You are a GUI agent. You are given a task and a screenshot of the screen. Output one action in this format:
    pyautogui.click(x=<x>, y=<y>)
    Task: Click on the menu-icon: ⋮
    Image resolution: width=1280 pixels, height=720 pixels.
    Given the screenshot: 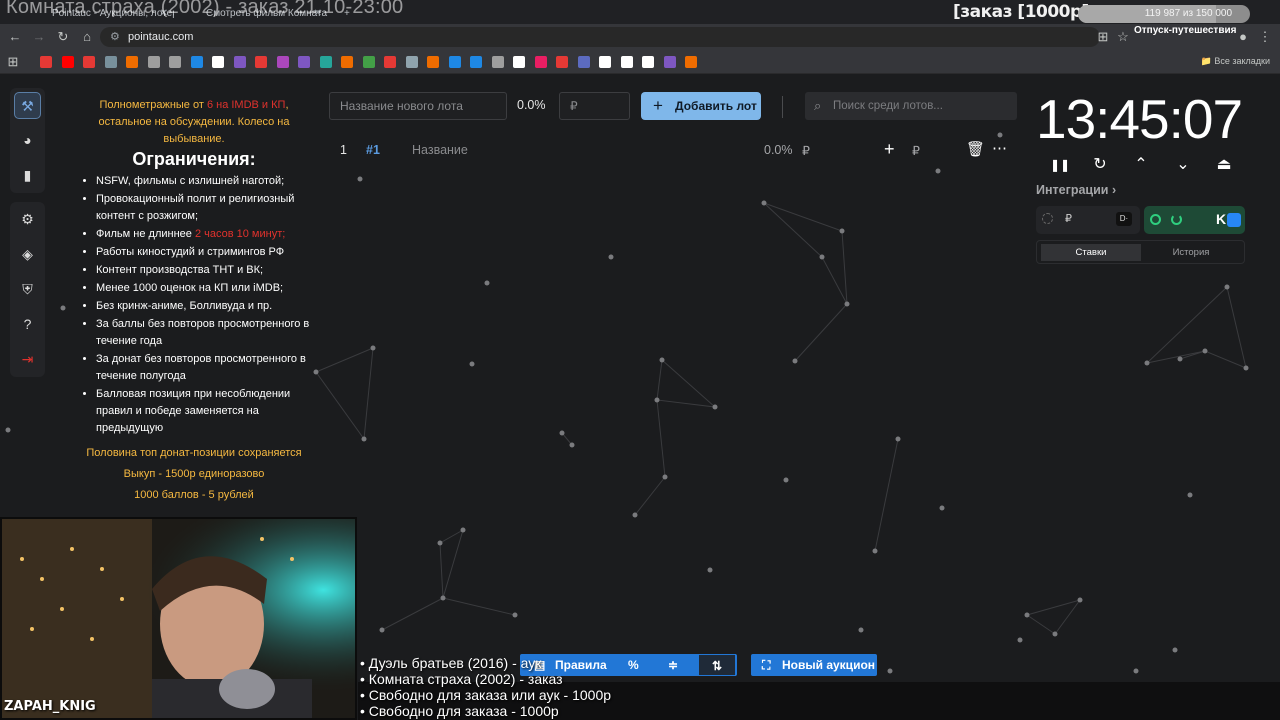 What is the action you would take?
    pyautogui.click(x=1265, y=37)
    